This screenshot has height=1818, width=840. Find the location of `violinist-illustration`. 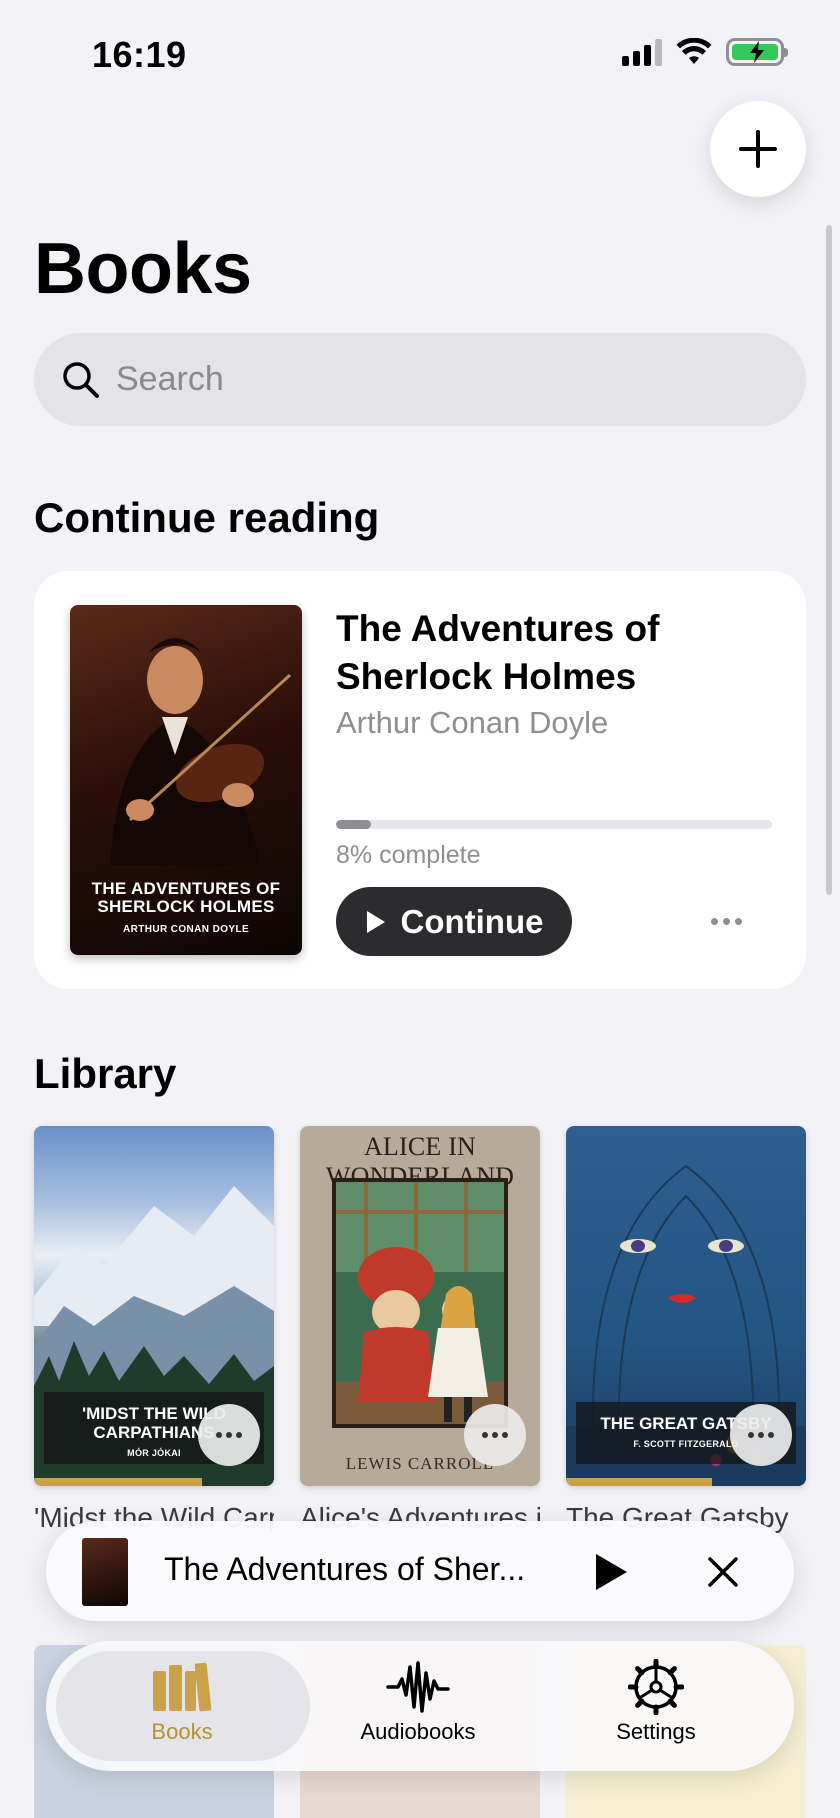

violinist-illustration is located at coordinates (201, 751).